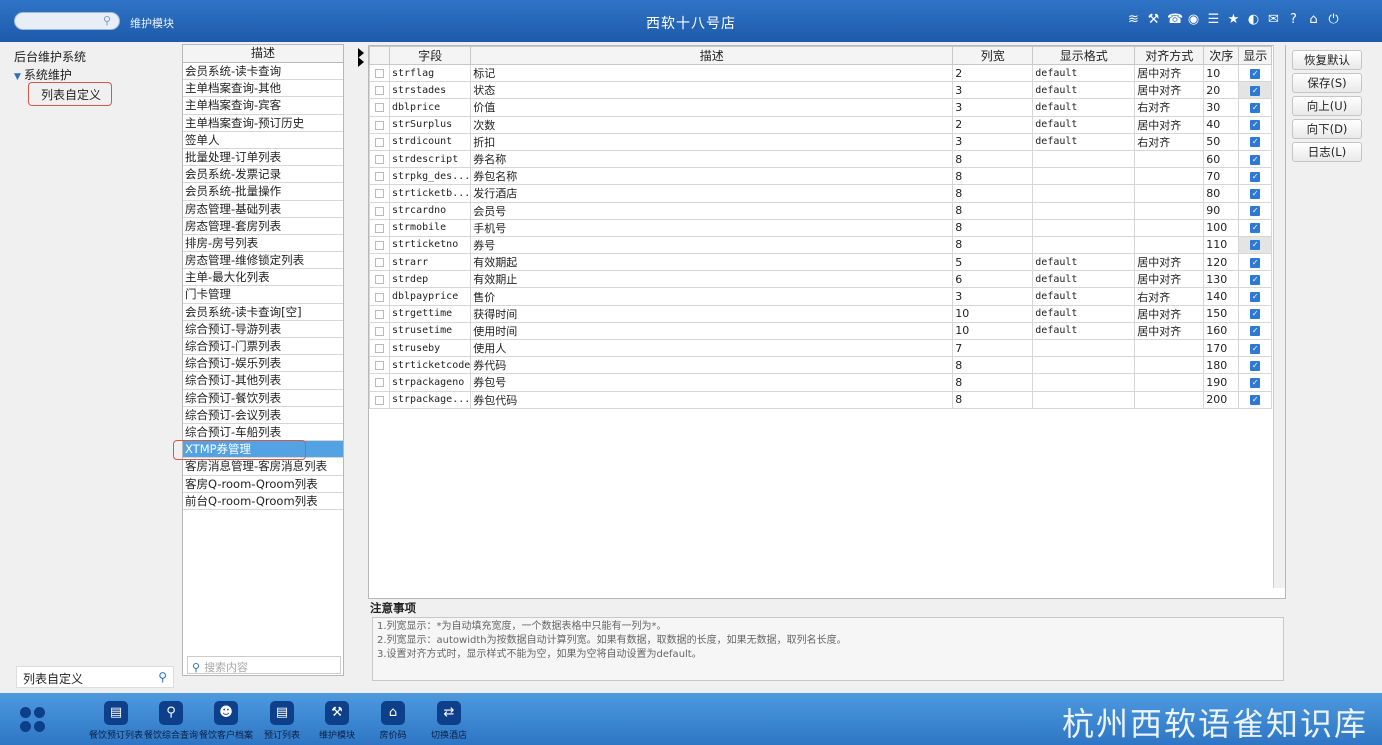 The height and width of the screenshot is (745, 1382). Describe the element at coordinates (263, 123) in the screenshot. I see `list-item: 主单档案查询-预订历史` at that location.